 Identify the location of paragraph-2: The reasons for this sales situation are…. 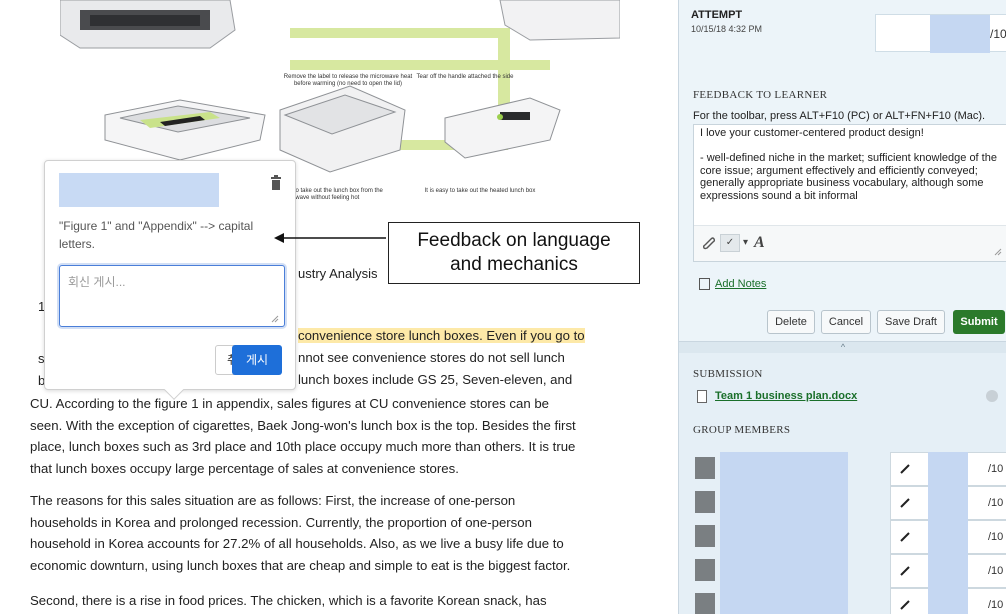
(329, 533).